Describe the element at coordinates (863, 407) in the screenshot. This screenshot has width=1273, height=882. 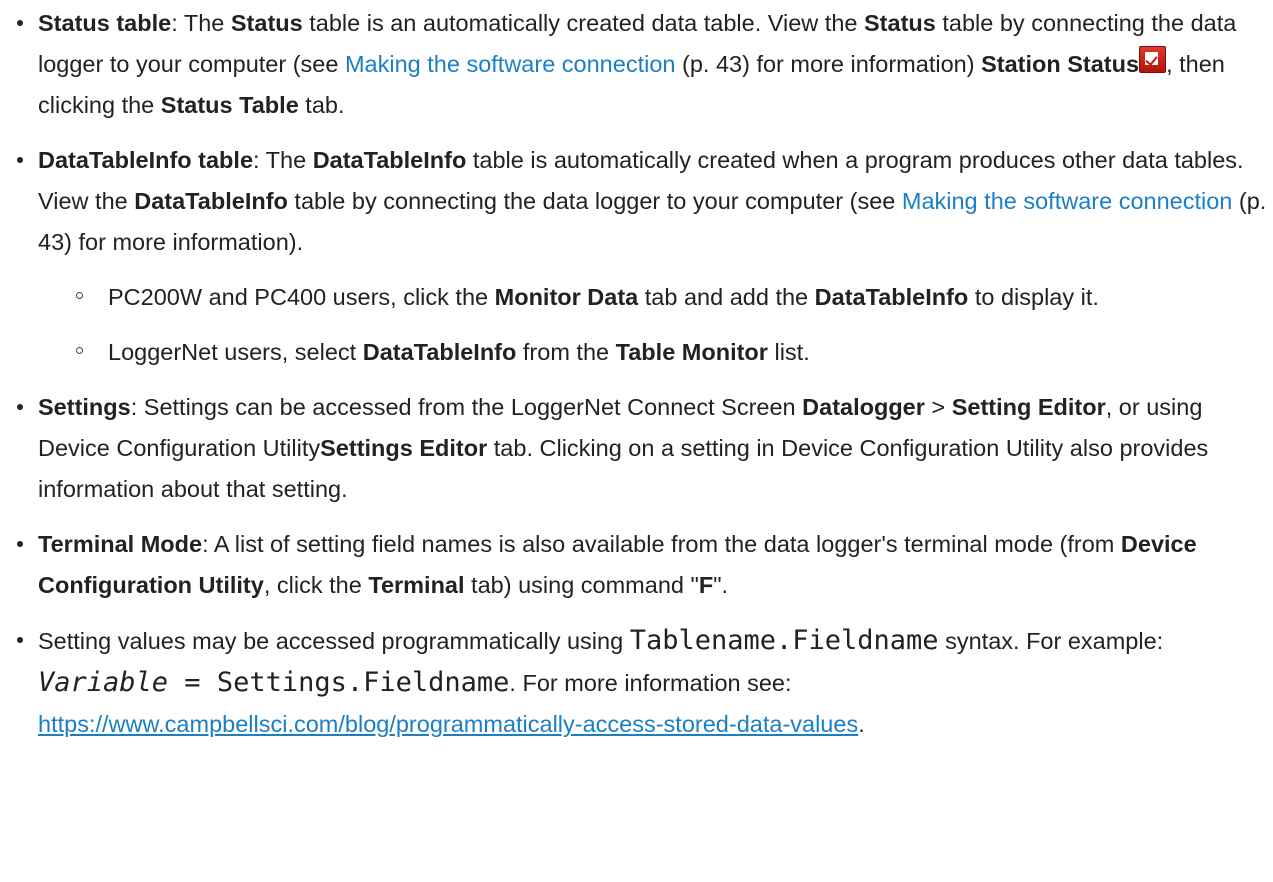
I see `bold-datalogger: Datalogger` at that location.